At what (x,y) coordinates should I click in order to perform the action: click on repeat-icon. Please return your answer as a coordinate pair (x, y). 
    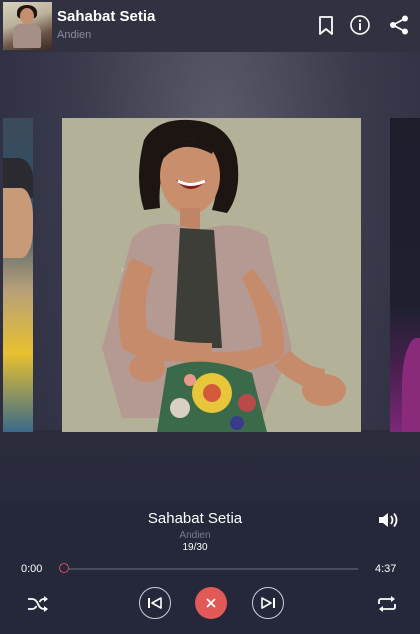
    Looking at the image, I should click on (387, 604).